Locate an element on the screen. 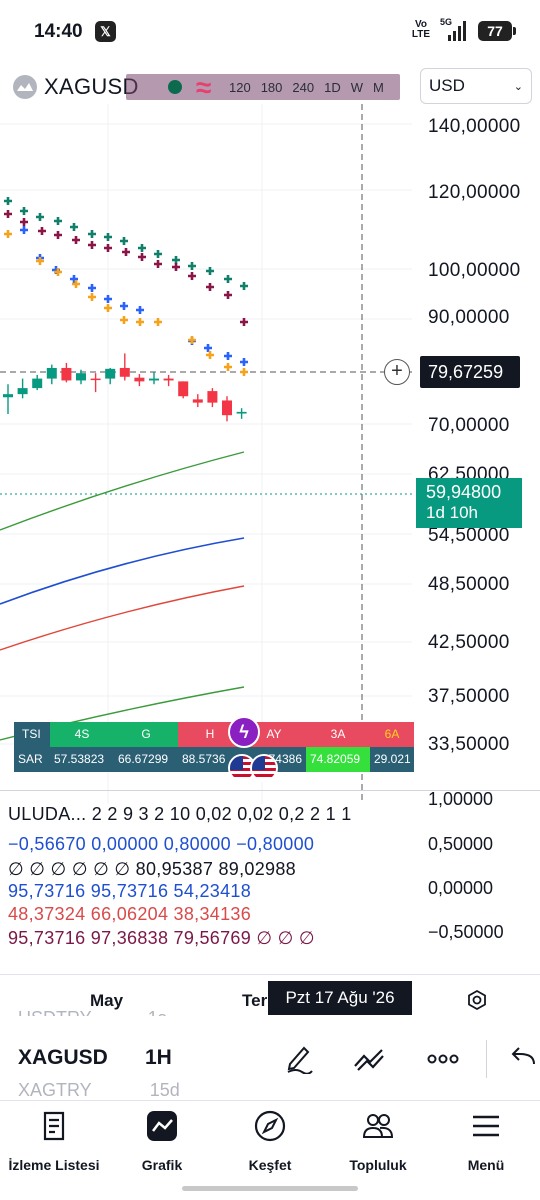  osc-line: ∅ ∅ ∅ ∅ ∅ ∅ 80,95387 89,02988 is located at coordinates (152, 869).